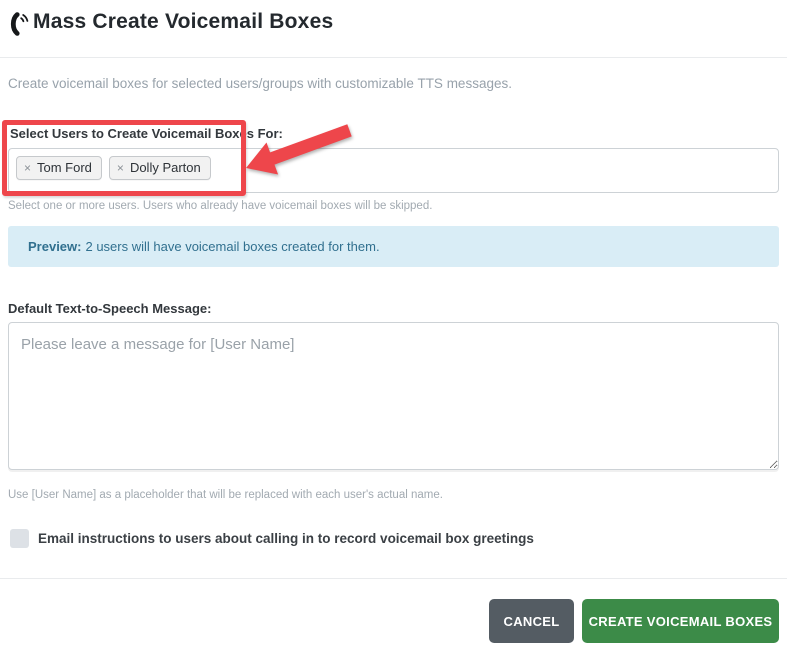 Image resolution: width=787 pixels, height=652 pixels. What do you see at coordinates (393, 170) in the screenshot?
I see `user-select-input: × Tom Ford × Dolly Parton` at bounding box center [393, 170].